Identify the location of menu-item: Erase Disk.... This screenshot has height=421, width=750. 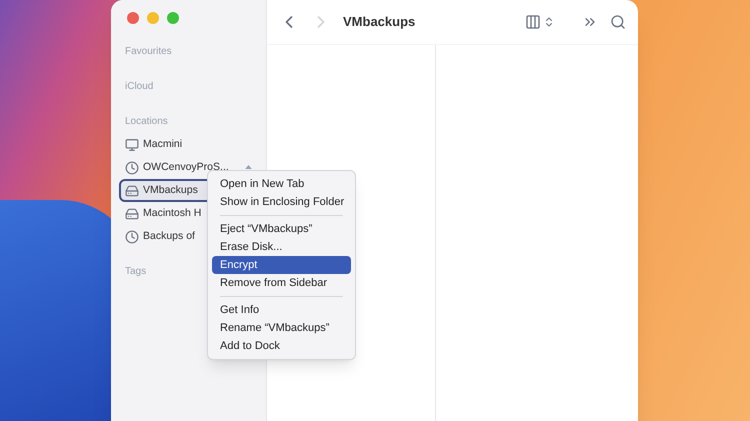
(281, 247).